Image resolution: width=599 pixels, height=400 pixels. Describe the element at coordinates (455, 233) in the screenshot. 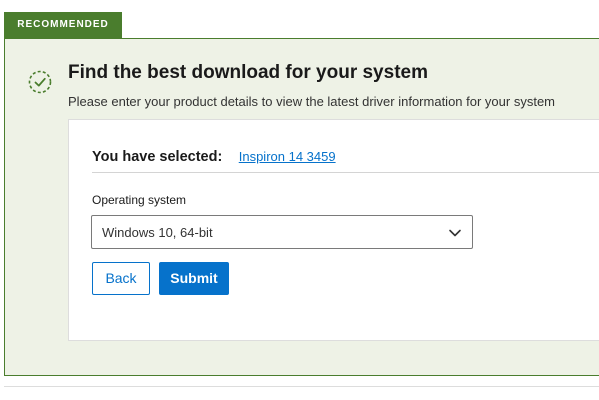

I see `chevron-down-icon` at that location.